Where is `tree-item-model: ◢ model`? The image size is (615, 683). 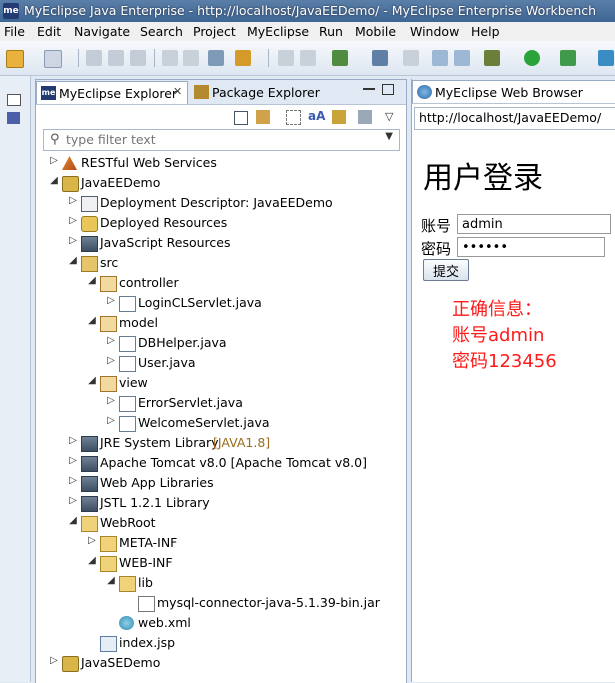 tree-item-model: ◢ model is located at coordinates (220, 323).